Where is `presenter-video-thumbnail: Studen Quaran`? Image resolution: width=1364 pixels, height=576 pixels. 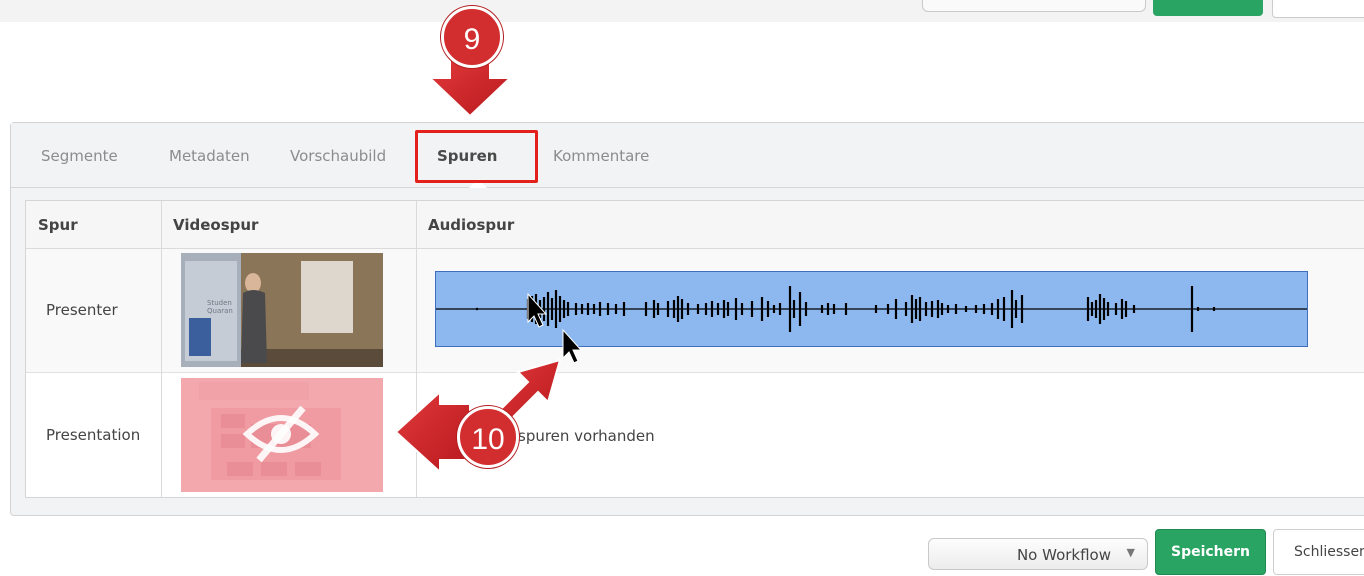
presenter-video-thumbnail: Studen Quaran is located at coordinates (282, 310).